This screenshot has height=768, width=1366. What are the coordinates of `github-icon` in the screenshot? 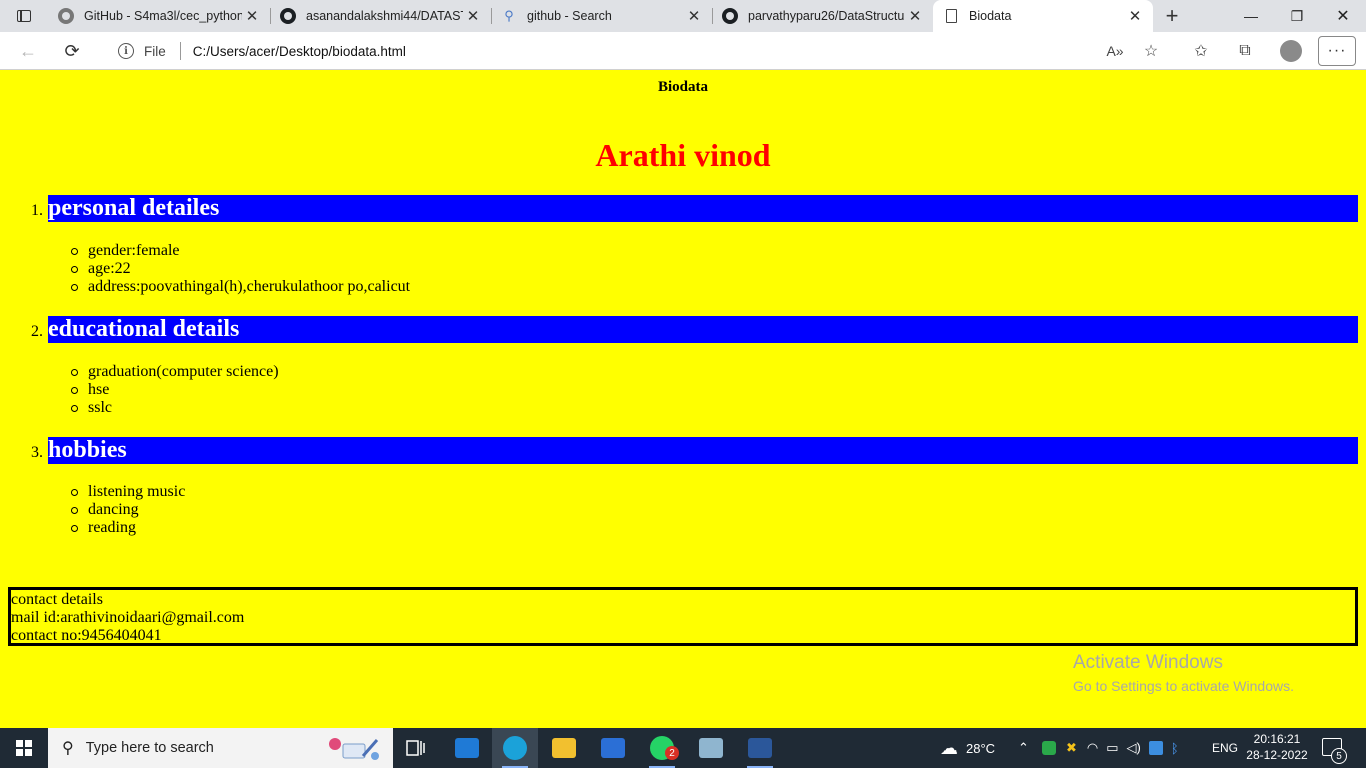 It's located at (730, 16).